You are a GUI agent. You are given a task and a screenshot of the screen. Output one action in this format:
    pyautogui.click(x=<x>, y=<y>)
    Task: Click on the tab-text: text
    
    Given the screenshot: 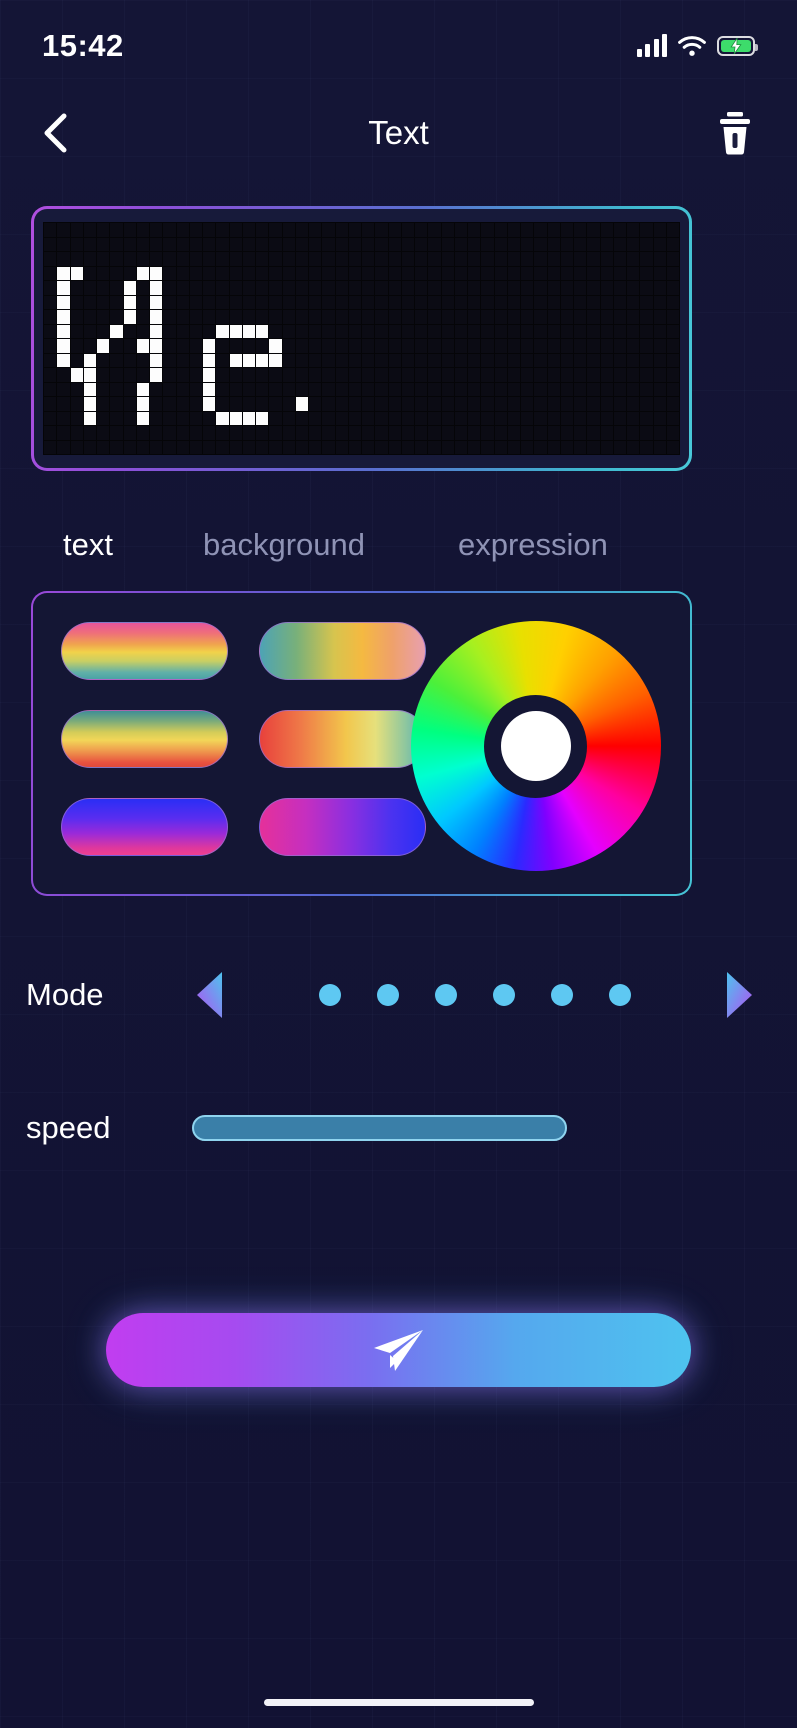 What is the action you would take?
    pyautogui.click(x=88, y=545)
    